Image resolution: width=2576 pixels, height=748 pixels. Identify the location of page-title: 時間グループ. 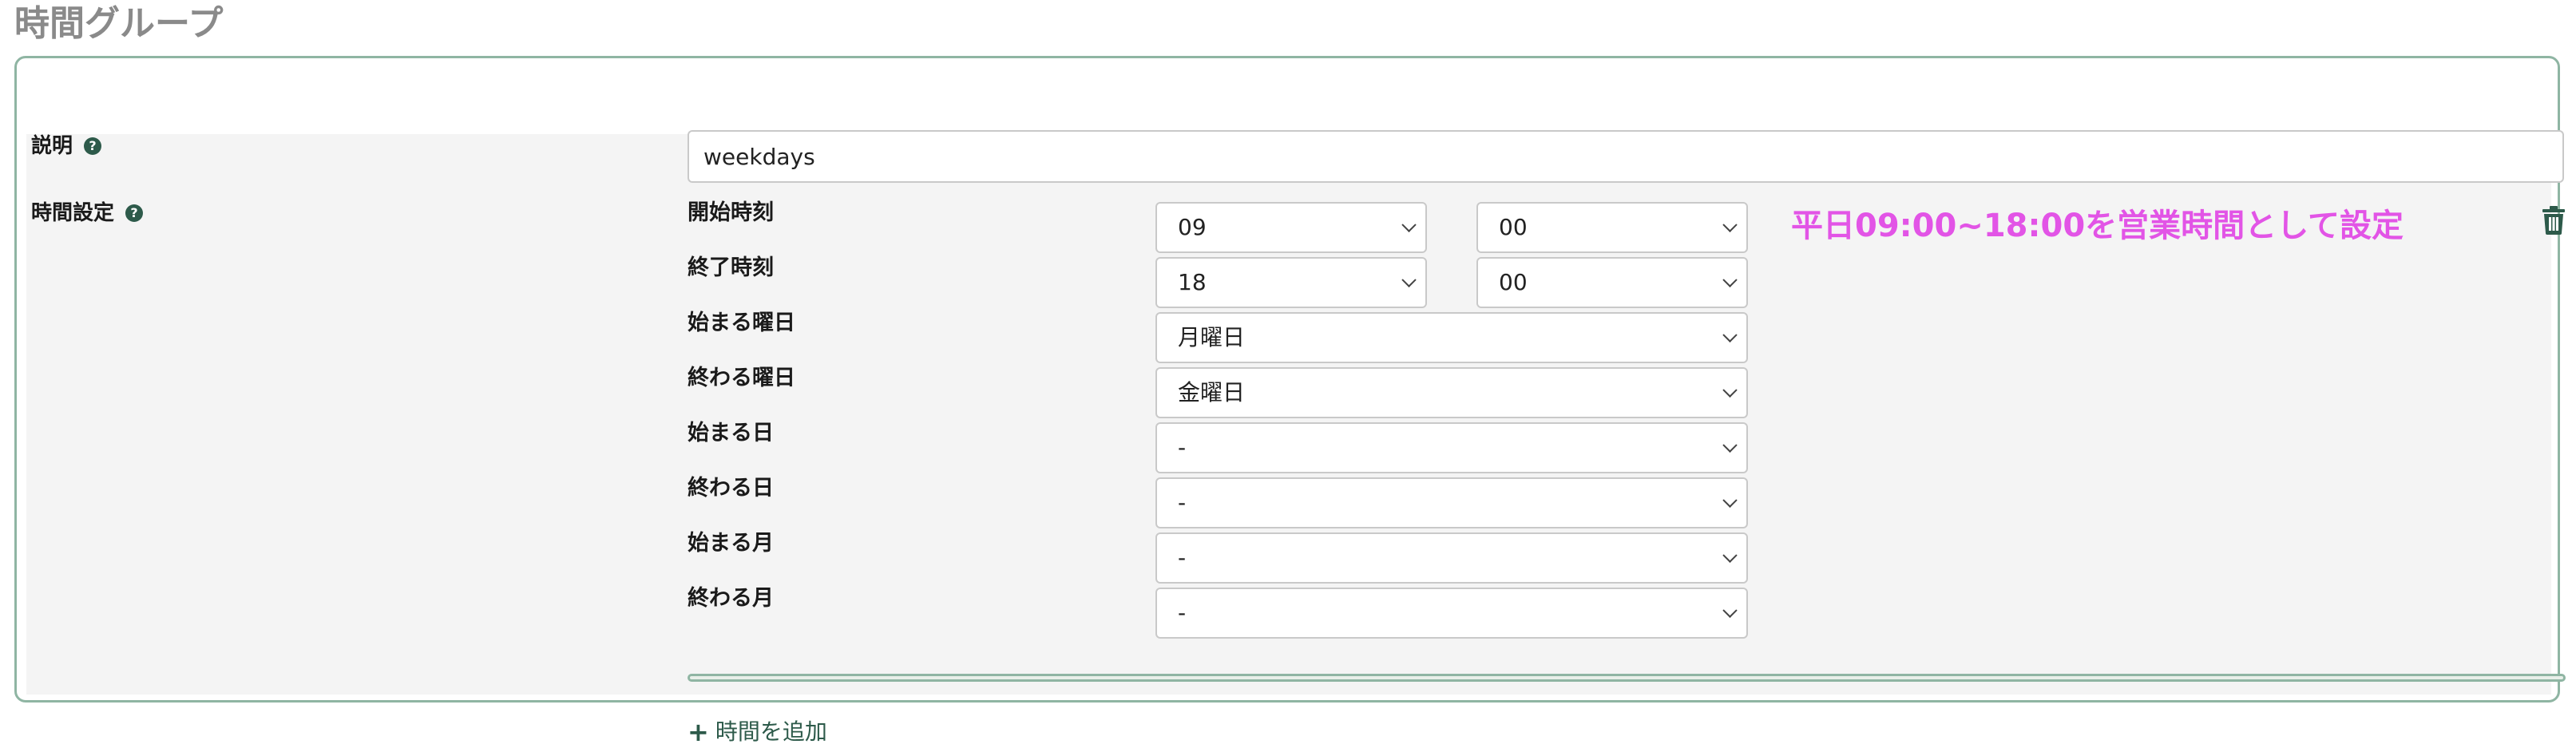
(119, 23).